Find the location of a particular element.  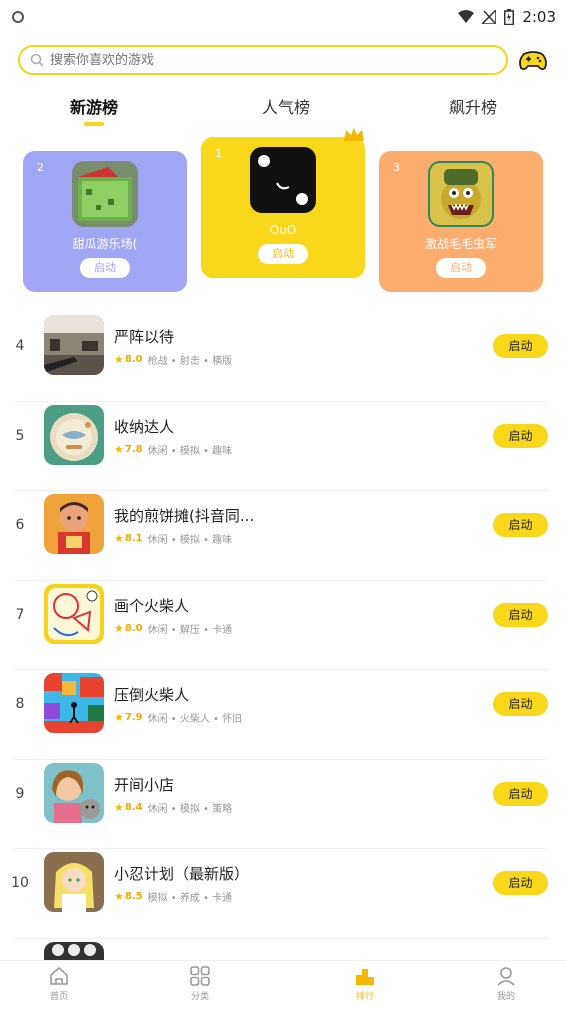

game-score: 8.4 is located at coordinates (133, 807).